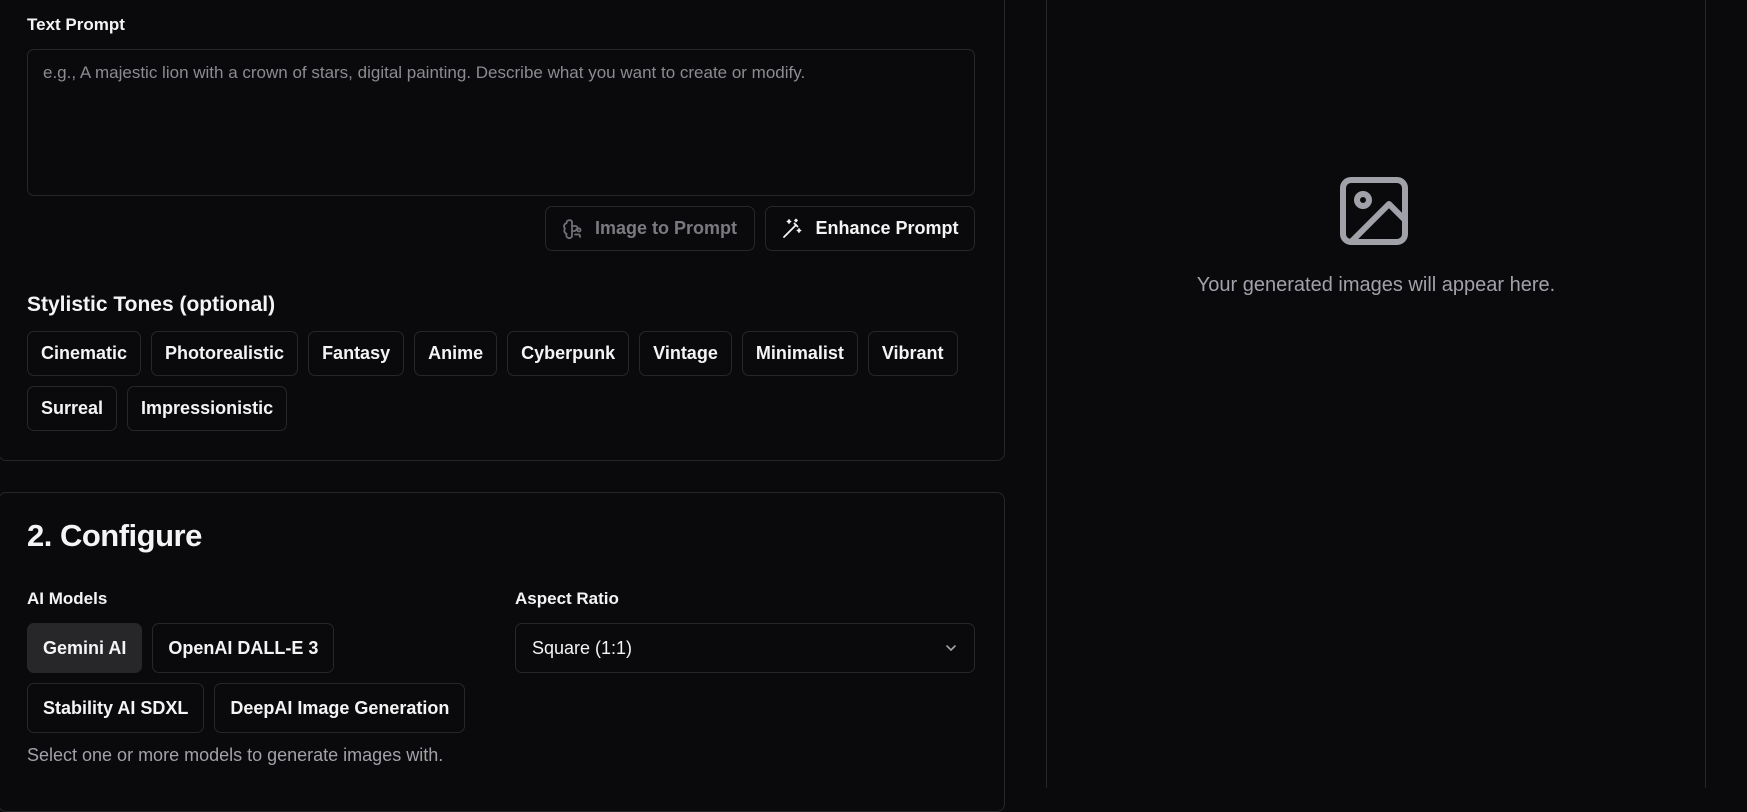 This screenshot has height=812, width=1747. Describe the element at coordinates (225, 353) in the screenshot. I see `tone-chip-photorealistic: Photorealistic` at that location.